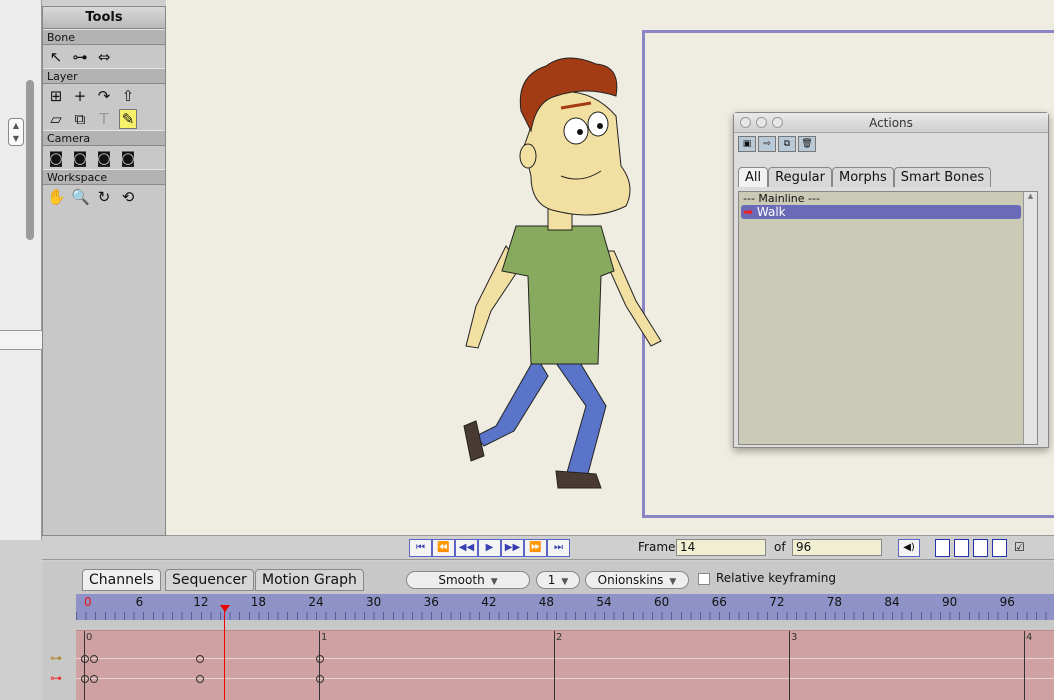  Describe the element at coordinates (466, 548) in the screenshot. I see `step-back-icon: ◀◀` at that location.